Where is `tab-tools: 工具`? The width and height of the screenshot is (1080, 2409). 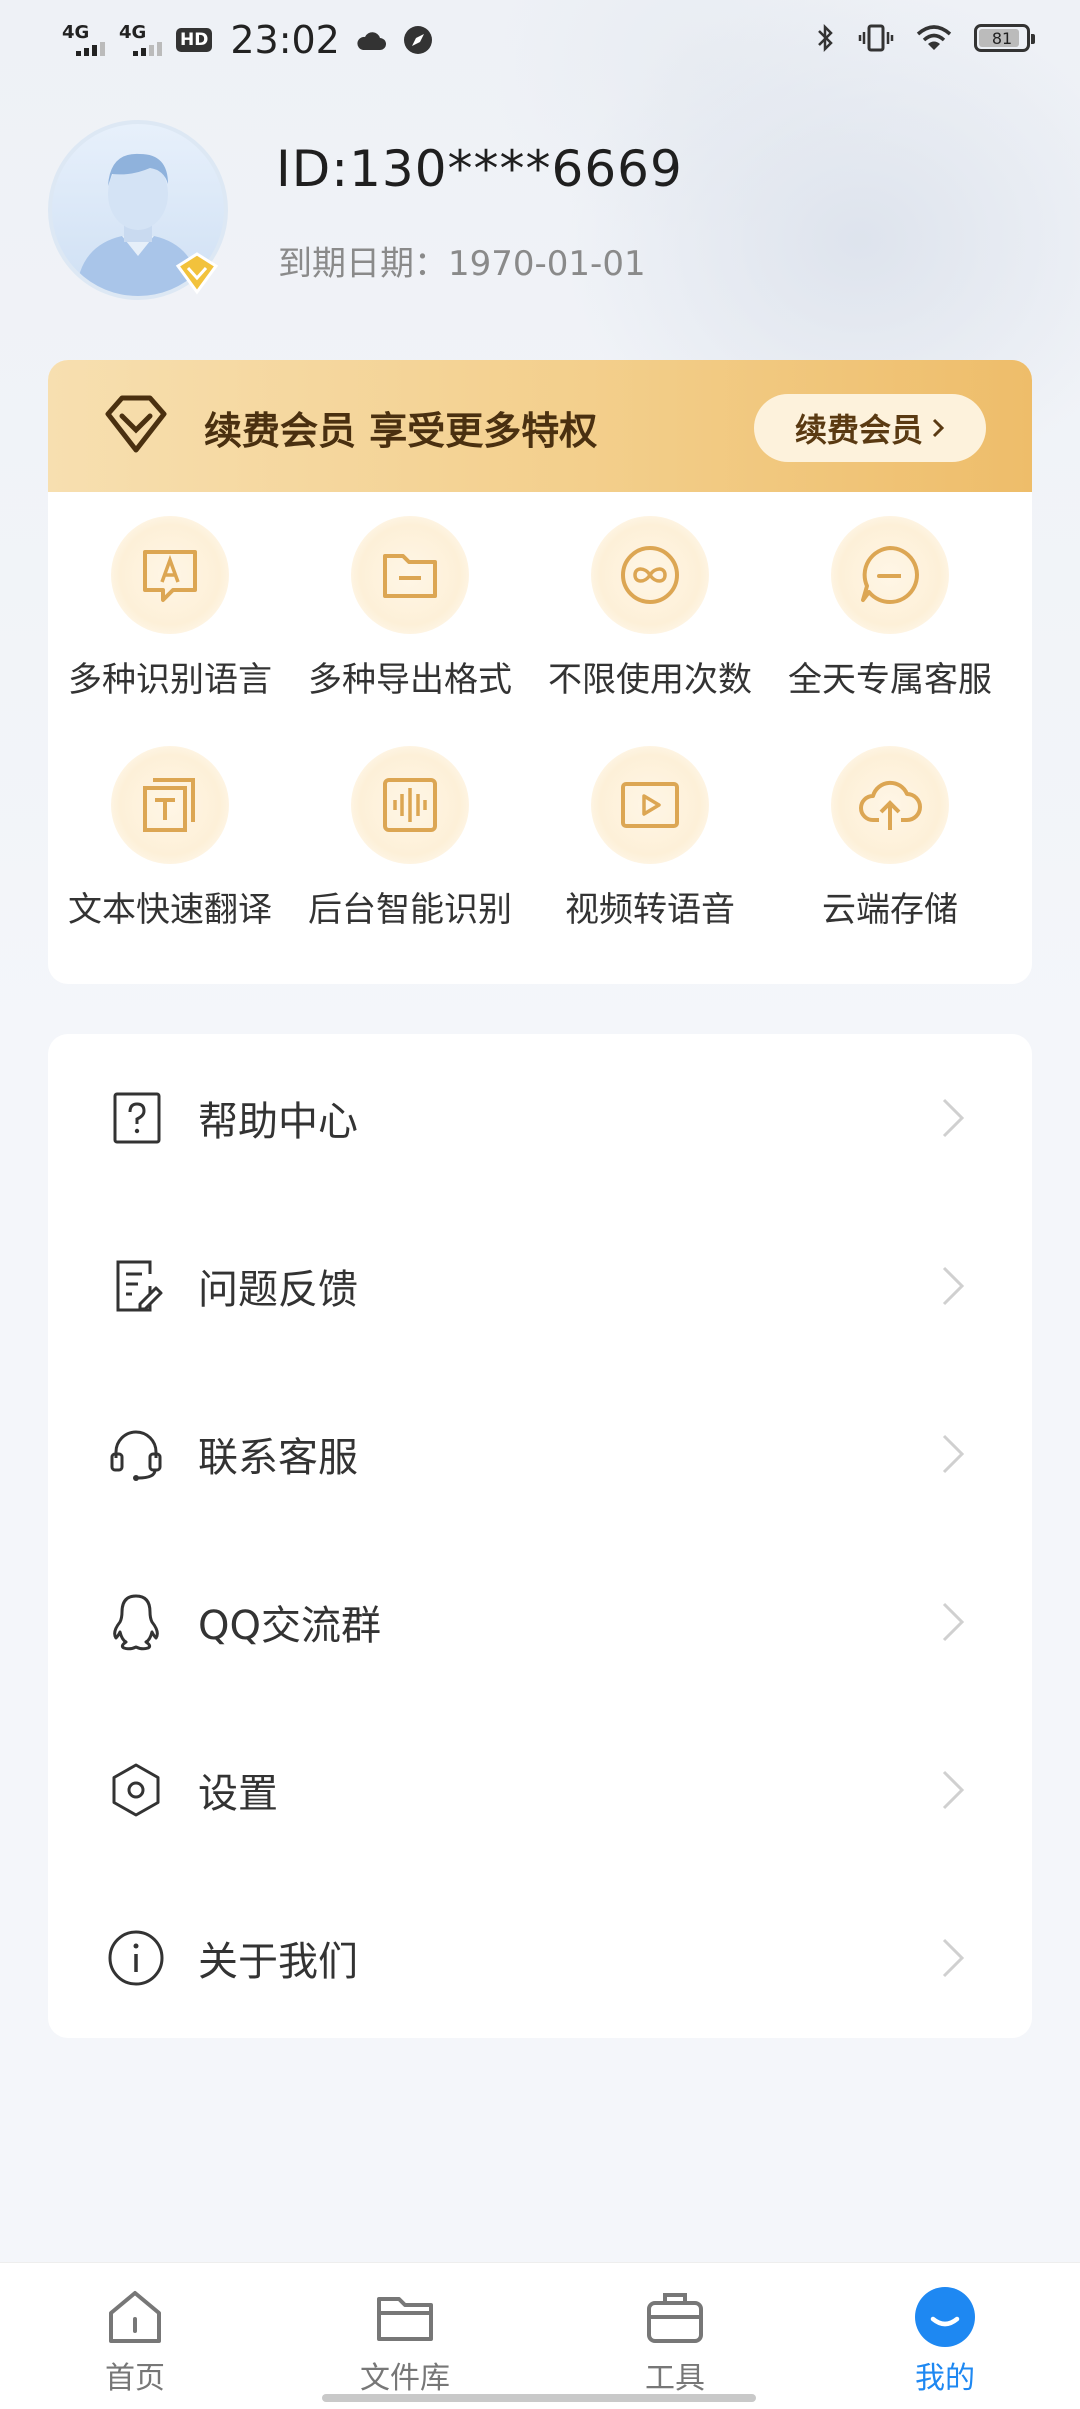 tab-tools: 工具 is located at coordinates (675, 2336).